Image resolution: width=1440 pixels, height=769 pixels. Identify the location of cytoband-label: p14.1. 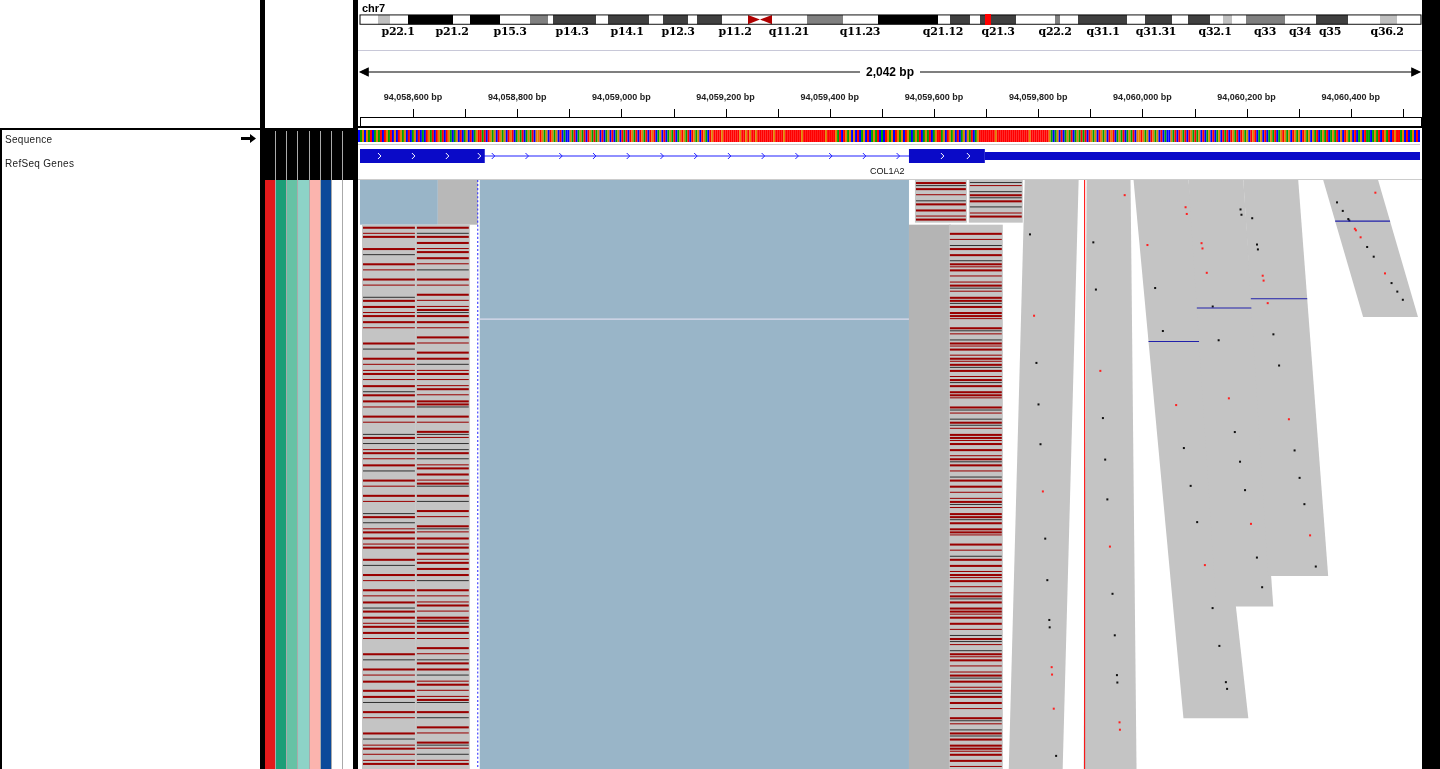
(627, 32).